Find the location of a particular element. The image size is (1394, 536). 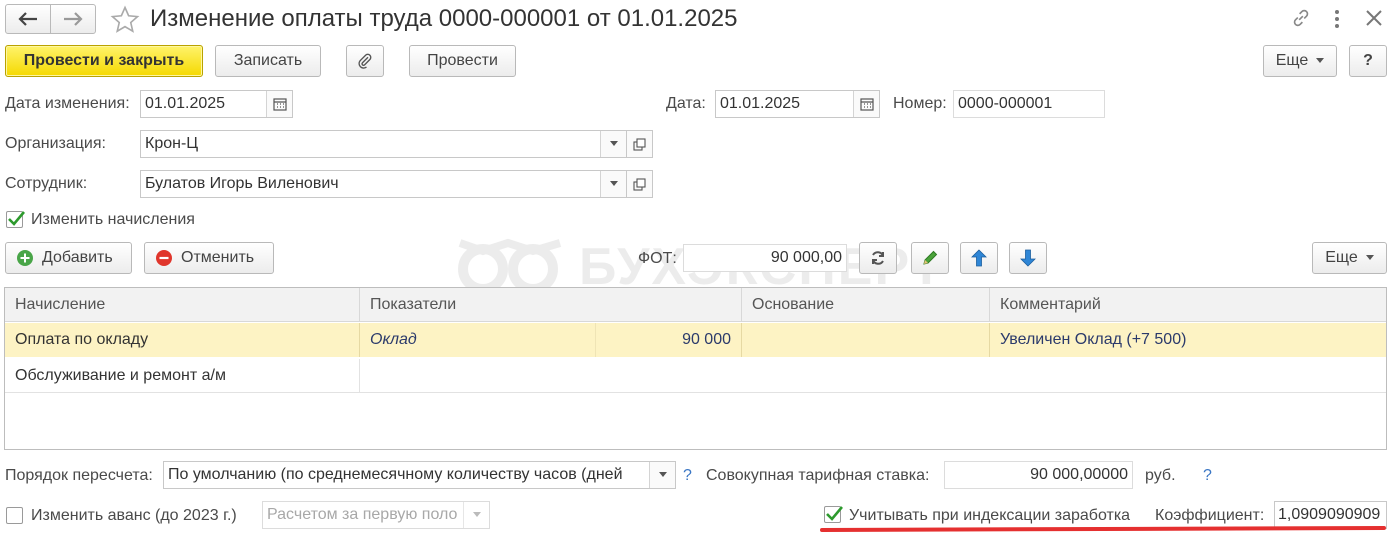

change-advance-checkbox is located at coordinates (14, 515).